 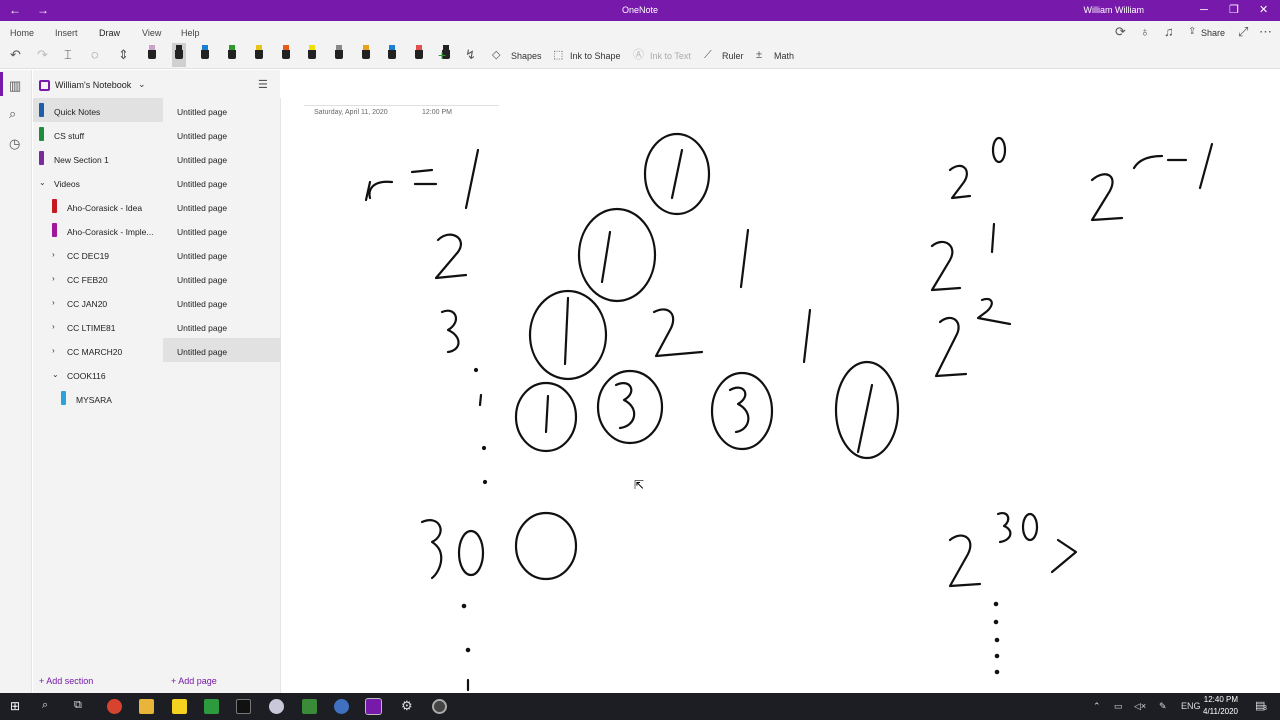 What do you see at coordinates (259, 55) in the screenshot?
I see `pen-5-icon` at bounding box center [259, 55].